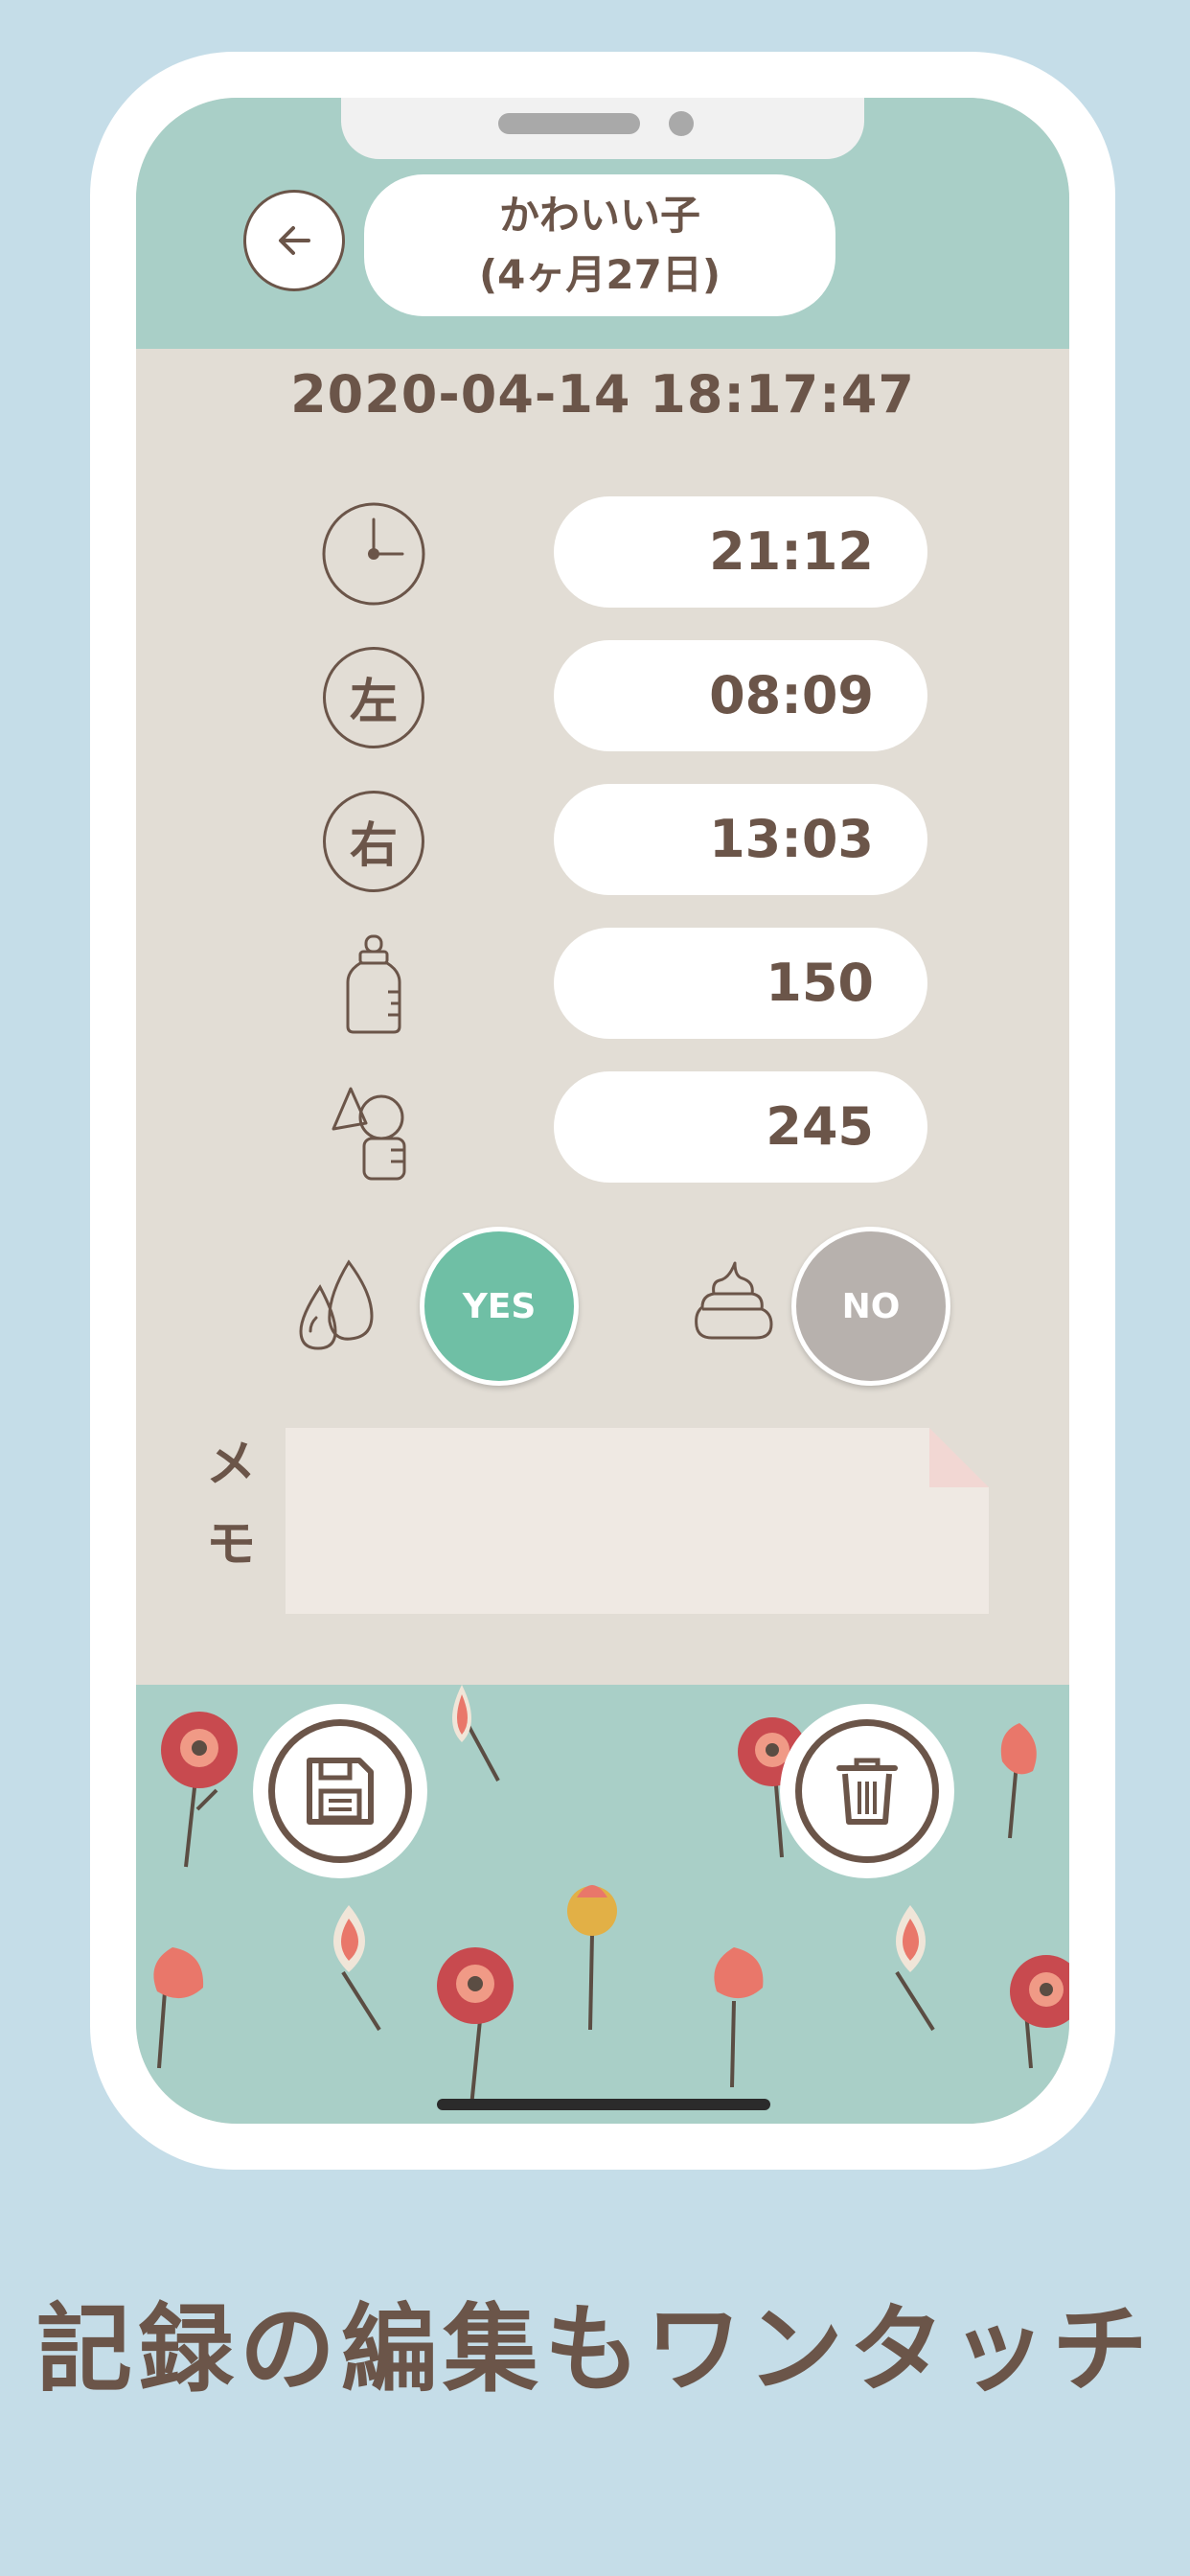 This screenshot has height=2576, width=1190. What do you see at coordinates (599, 216) in the screenshot?
I see `child-name: かわいい子` at bounding box center [599, 216].